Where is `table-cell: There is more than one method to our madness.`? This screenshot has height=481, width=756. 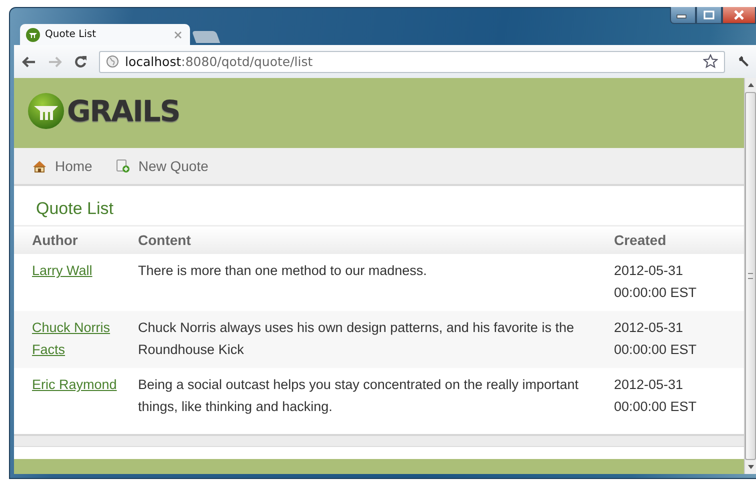
table-cell: There is more than one method to our madness. is located at coordinates (367, 282).